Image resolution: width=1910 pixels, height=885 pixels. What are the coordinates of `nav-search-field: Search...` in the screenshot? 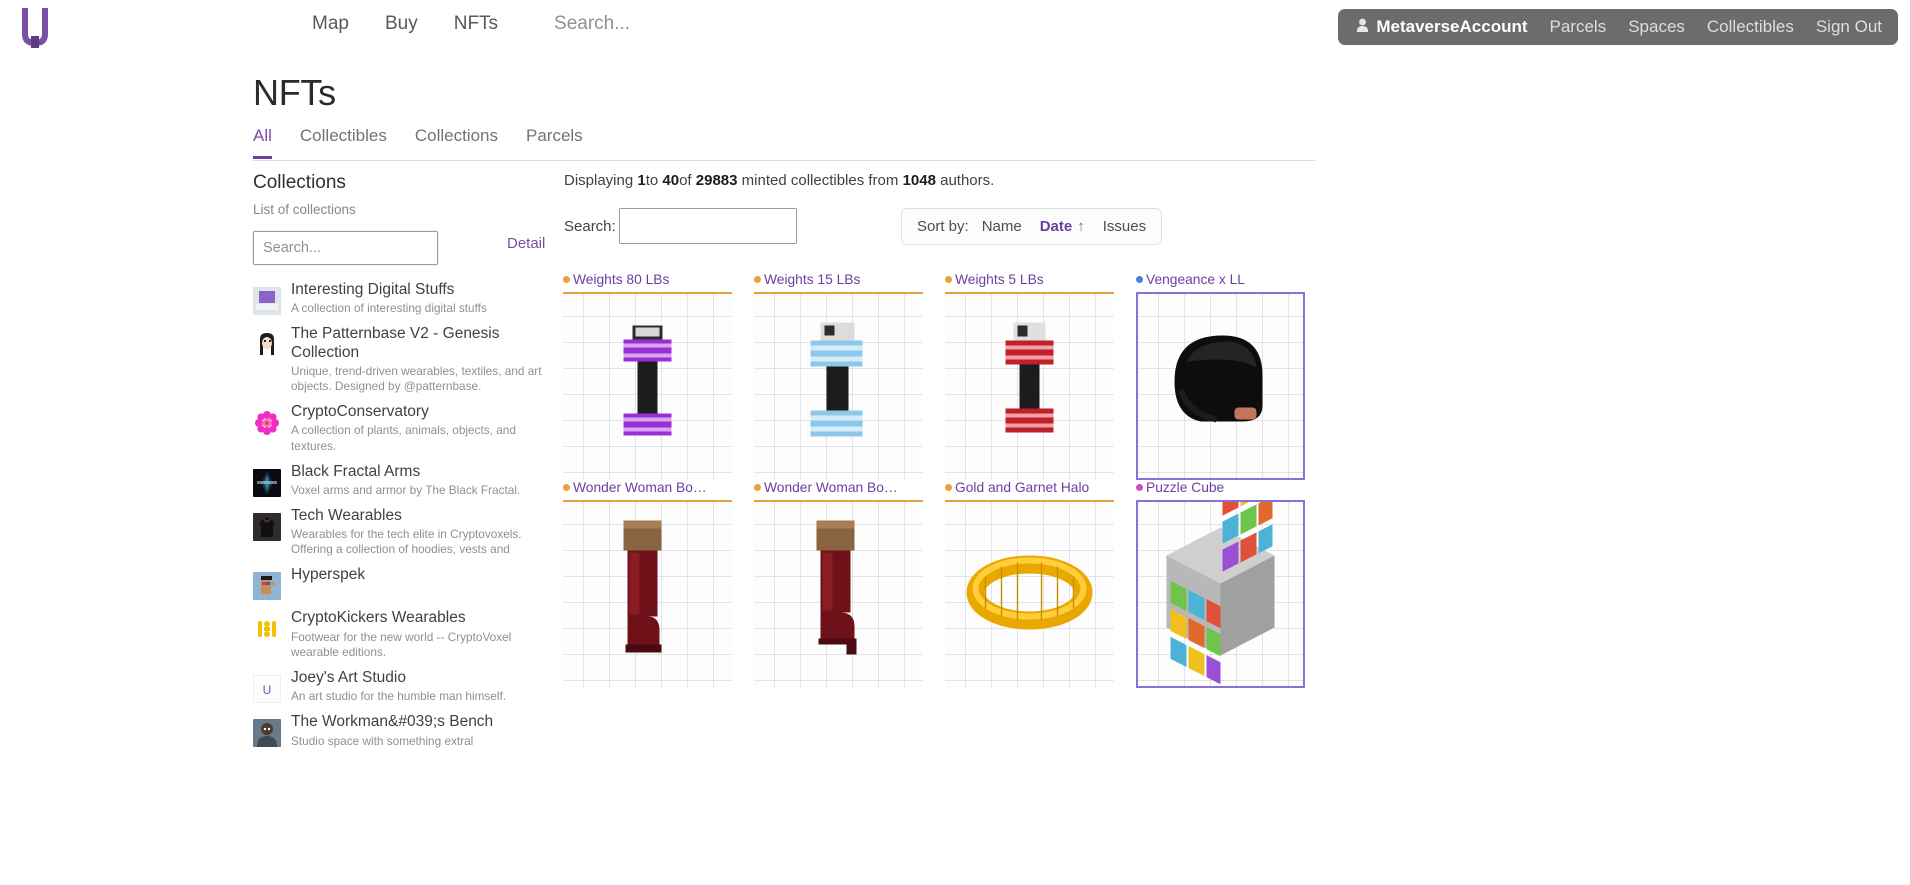 It's located at (592, 24).